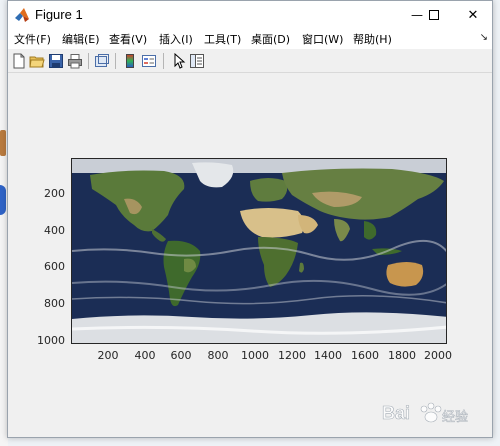  What do you see at coordinates (56, 61) in the screenshot?
I see `save-icon` at bounding box center [56, 61].